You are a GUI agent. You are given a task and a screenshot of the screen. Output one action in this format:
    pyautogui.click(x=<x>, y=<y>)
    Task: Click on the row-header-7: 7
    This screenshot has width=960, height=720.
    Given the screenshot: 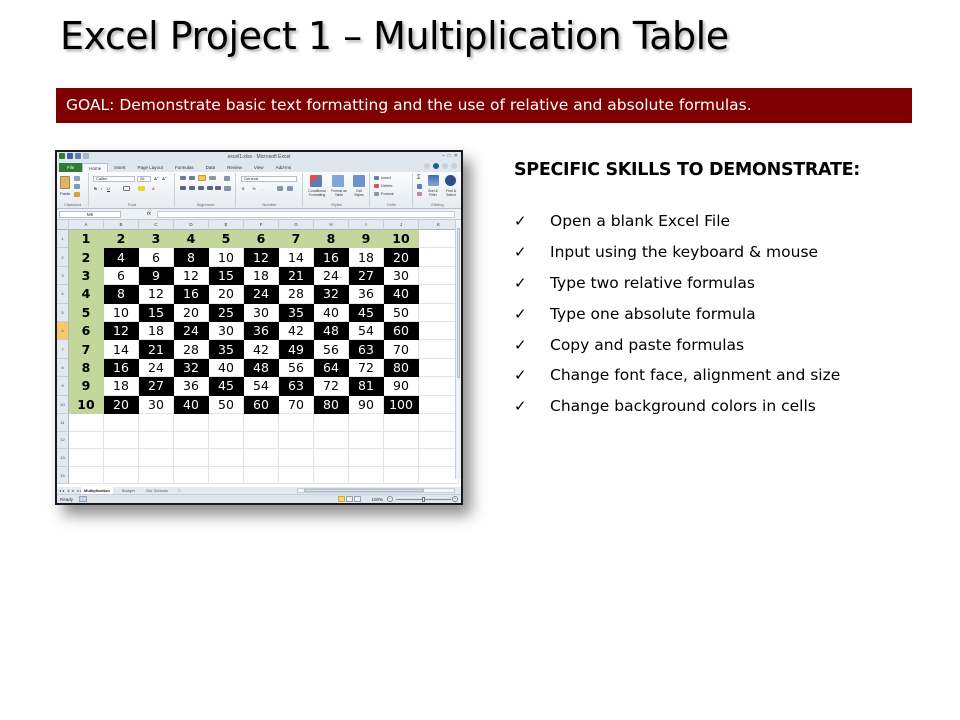 What is the action you would take?
    pyautogui.click(x=63, y=349)
    